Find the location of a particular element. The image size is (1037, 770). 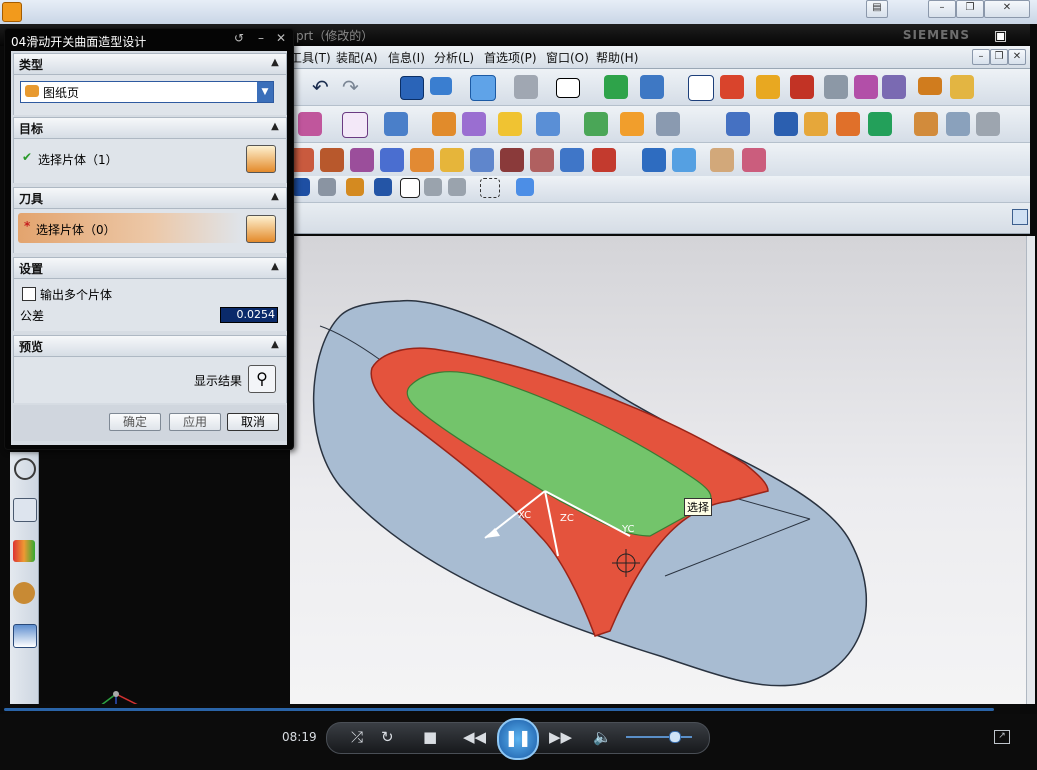

pattern-icon is located at coordinates (684, 160).